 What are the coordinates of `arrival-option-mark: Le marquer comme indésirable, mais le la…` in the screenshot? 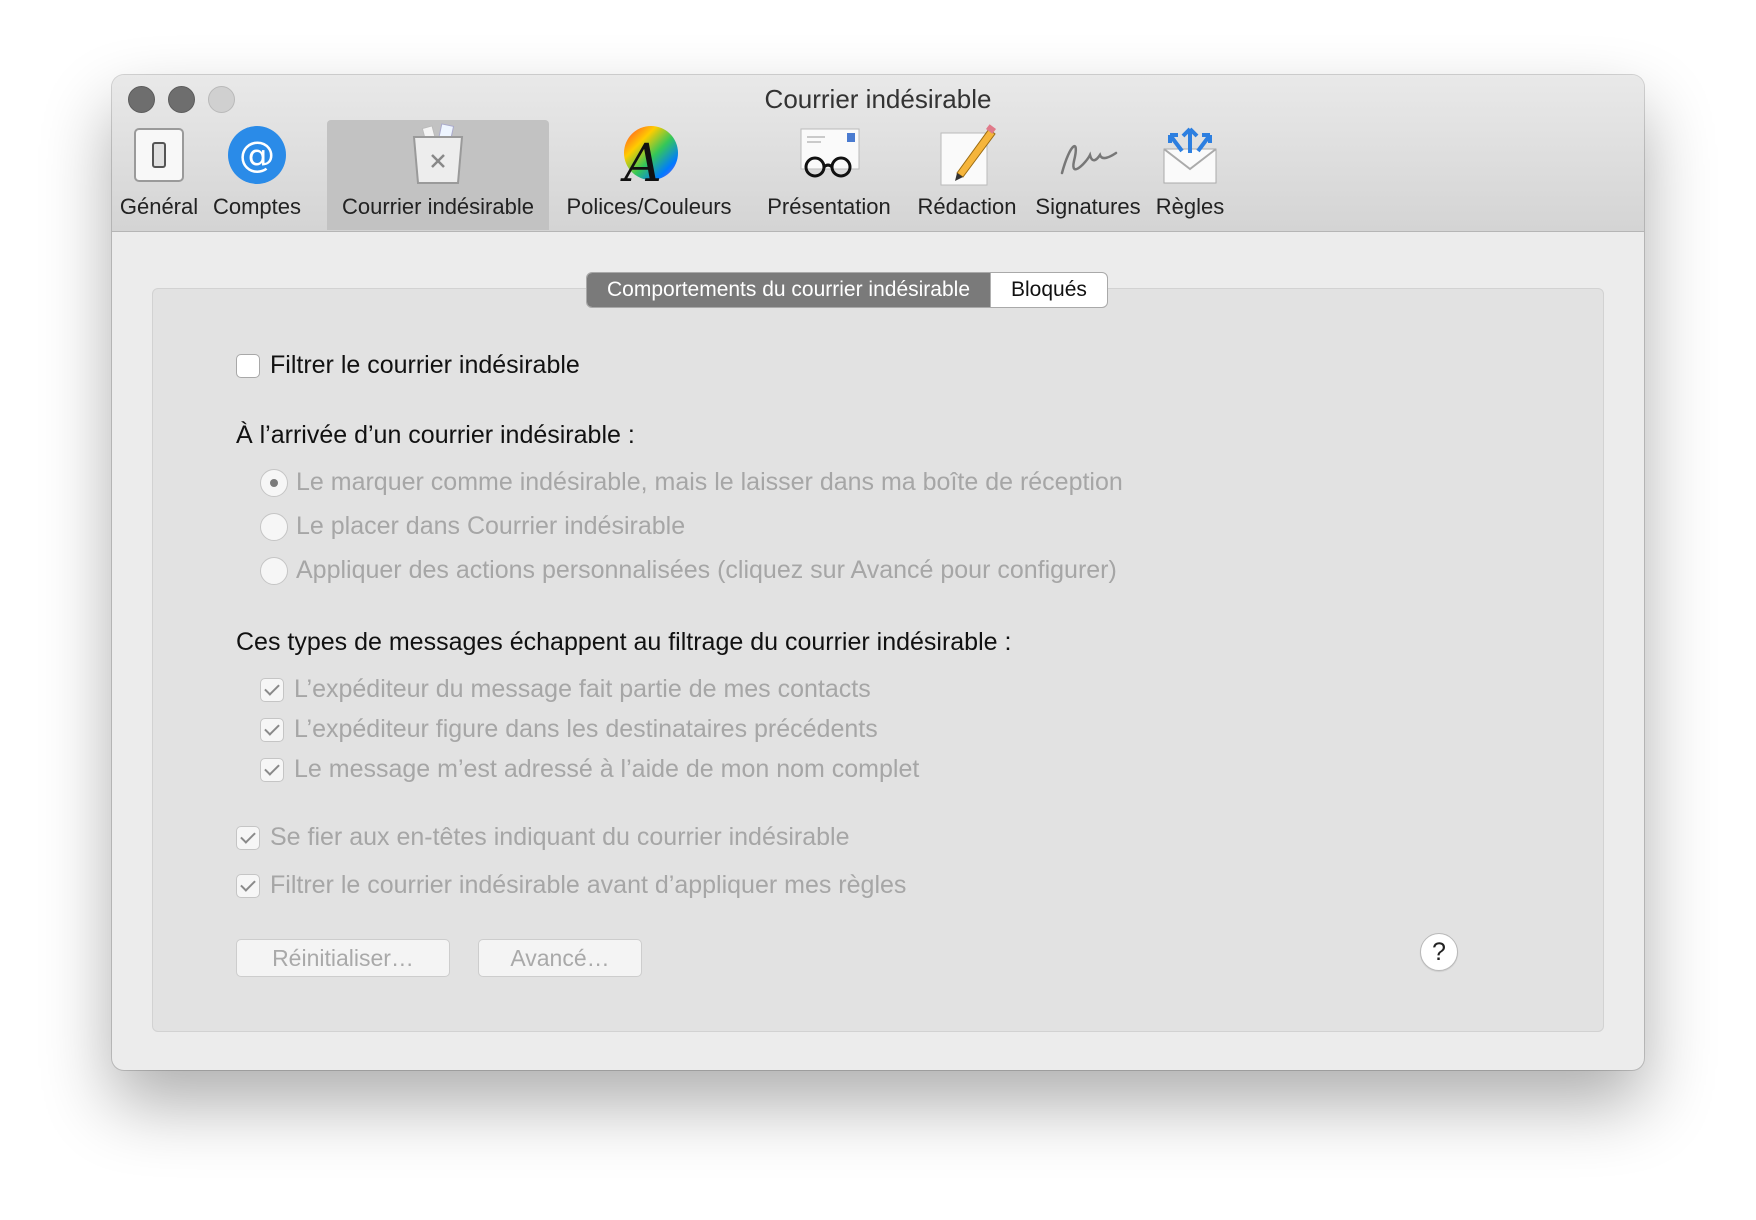 It's located at (691, 482).